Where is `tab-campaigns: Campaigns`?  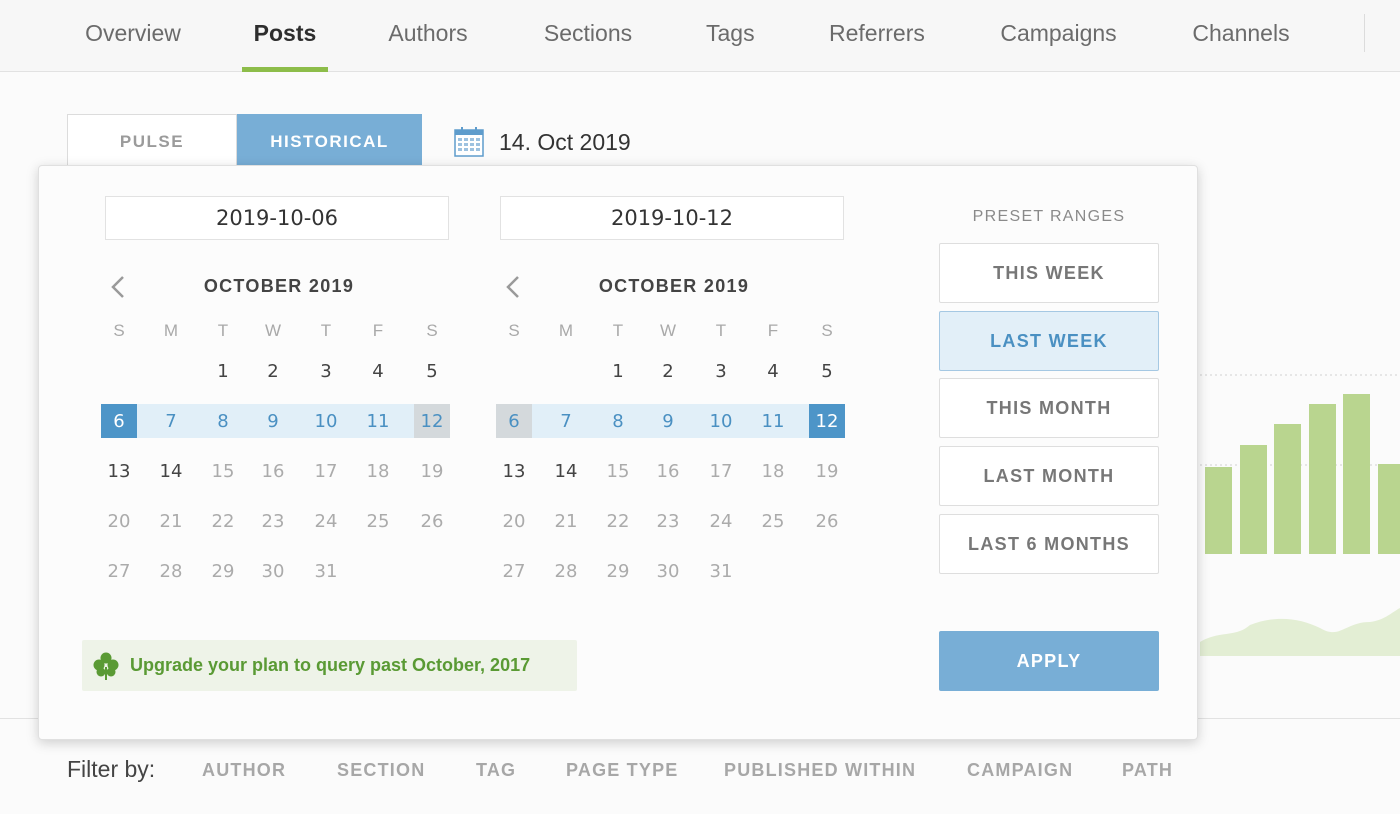
tab-campaigns: Campaigns is located at coordinates (1058, 36).